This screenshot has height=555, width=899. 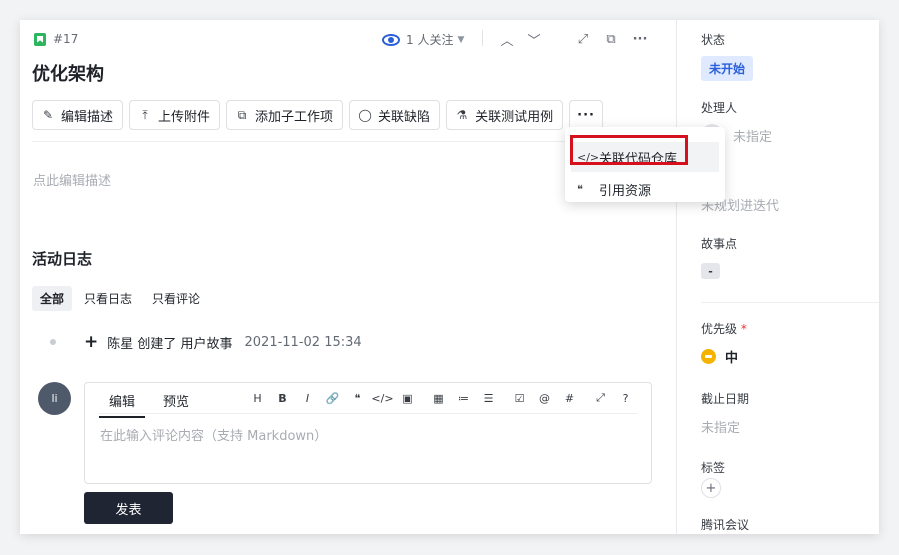 What do you see at coordinates (569, 398) in the screenshot?
I see `hash-icon: #` at bounding box center [569, 398].